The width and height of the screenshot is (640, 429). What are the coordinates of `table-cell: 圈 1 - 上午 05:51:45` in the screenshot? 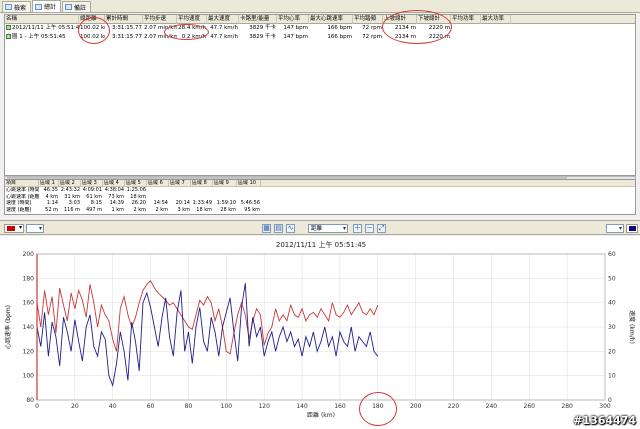 It's located at (39, 37).